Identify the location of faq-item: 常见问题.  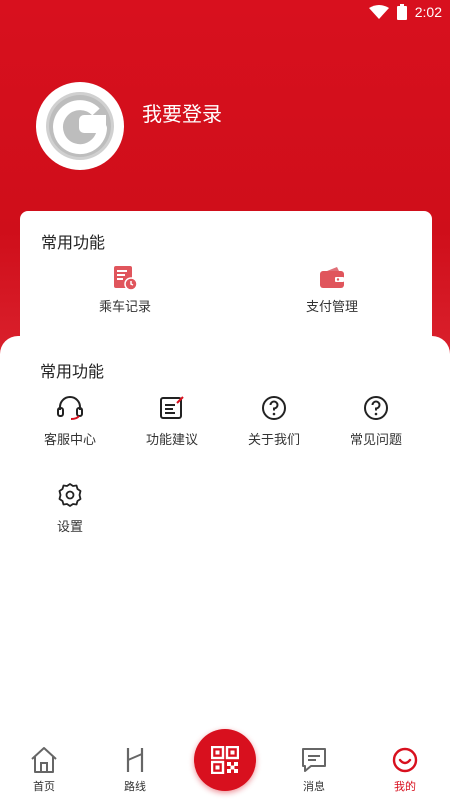
(376, 422).